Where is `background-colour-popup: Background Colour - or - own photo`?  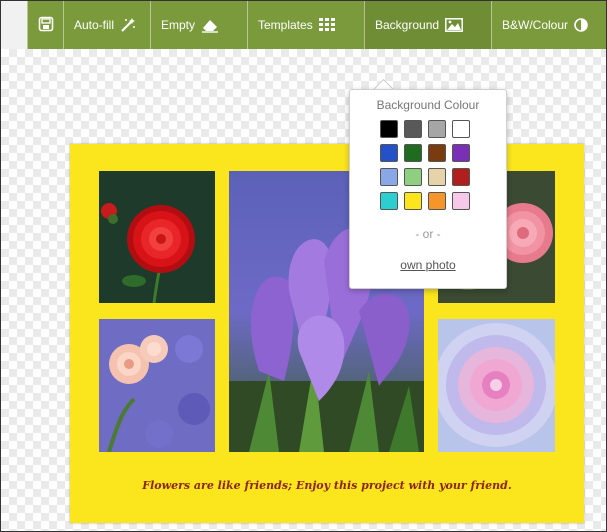 background-colour-popup: Background Colour - or - own photo is located at coordinates (428, 189).